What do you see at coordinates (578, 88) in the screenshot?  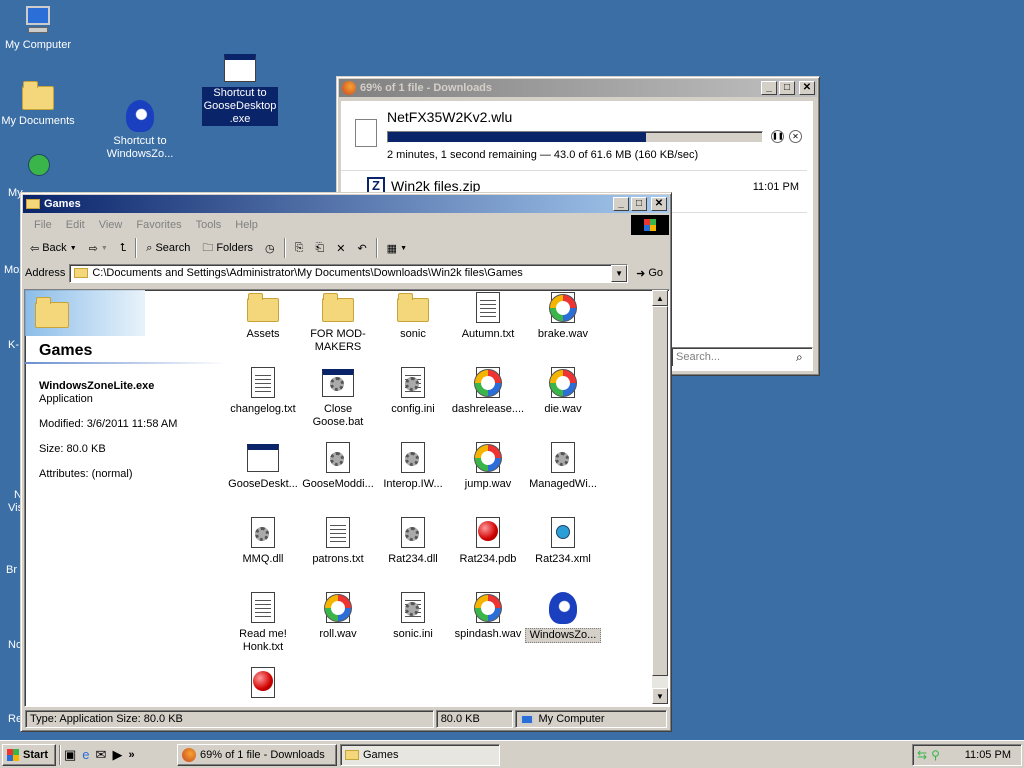 I see `downloads-titlebar: 69% of 1 file - Downloads _ □ ✕` at bounding box center [578, 88].